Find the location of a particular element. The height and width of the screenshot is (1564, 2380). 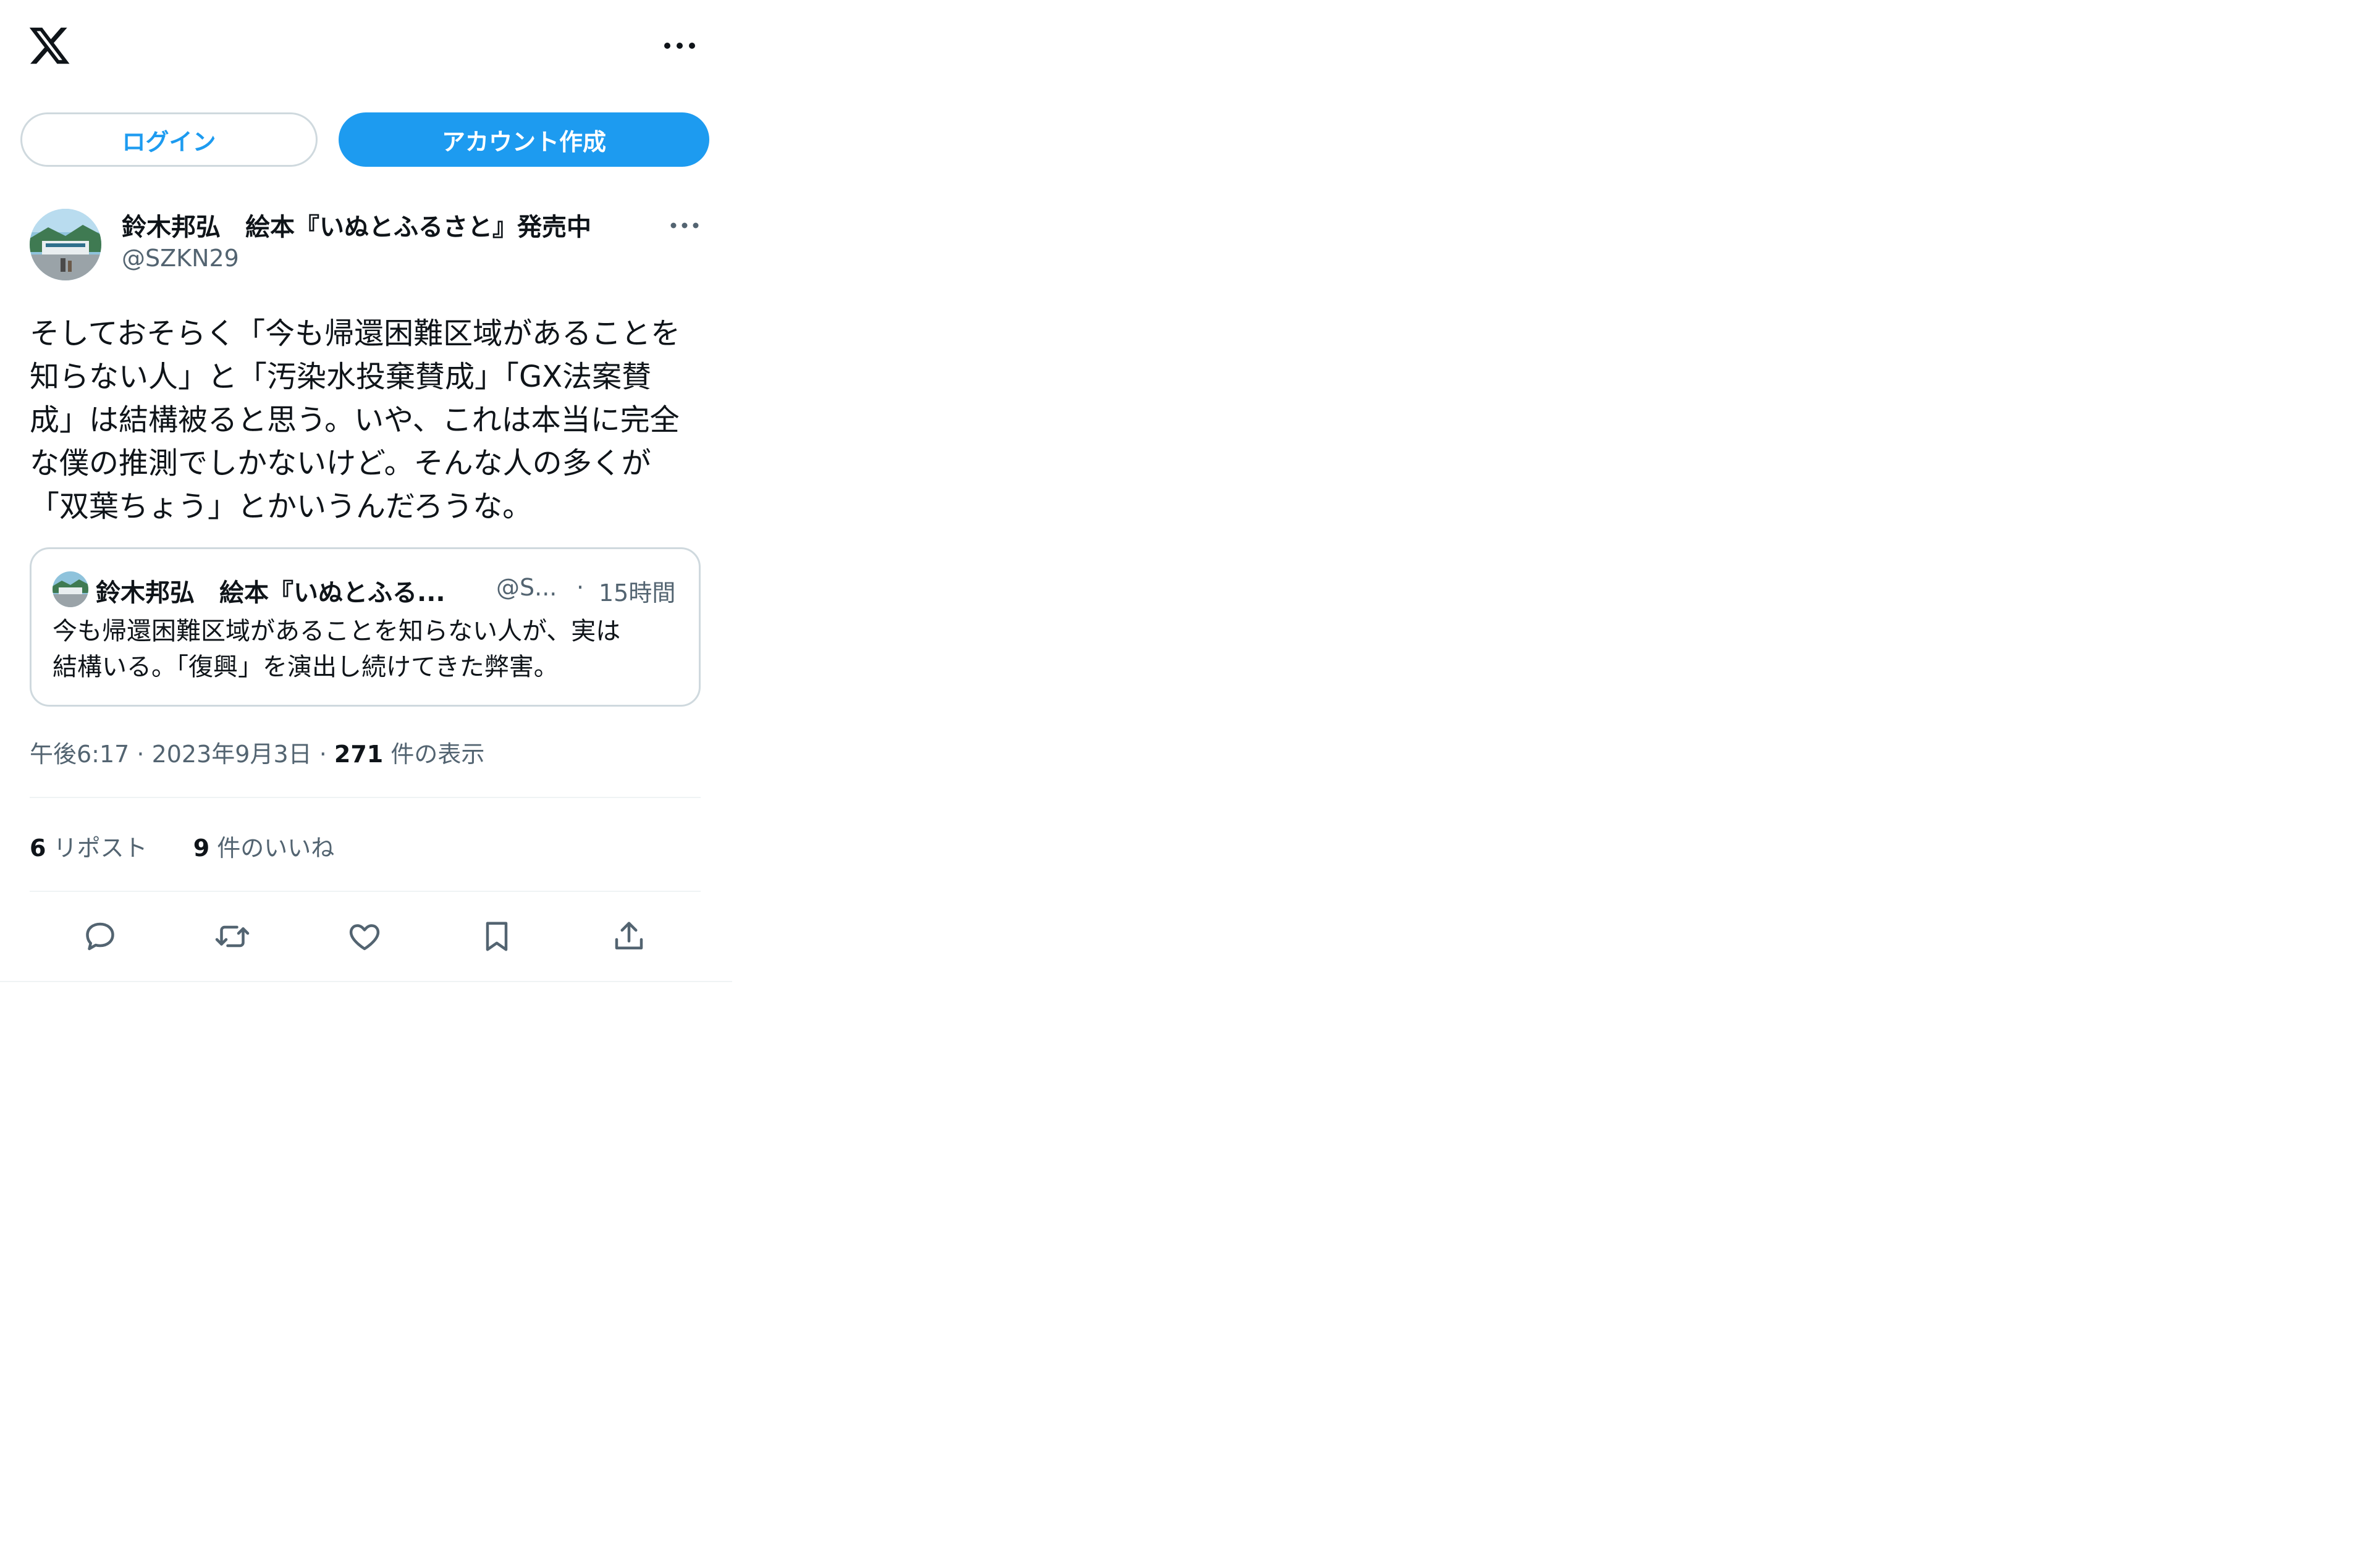

quoted-time: 15時間 is located at coordinates (637, 593).